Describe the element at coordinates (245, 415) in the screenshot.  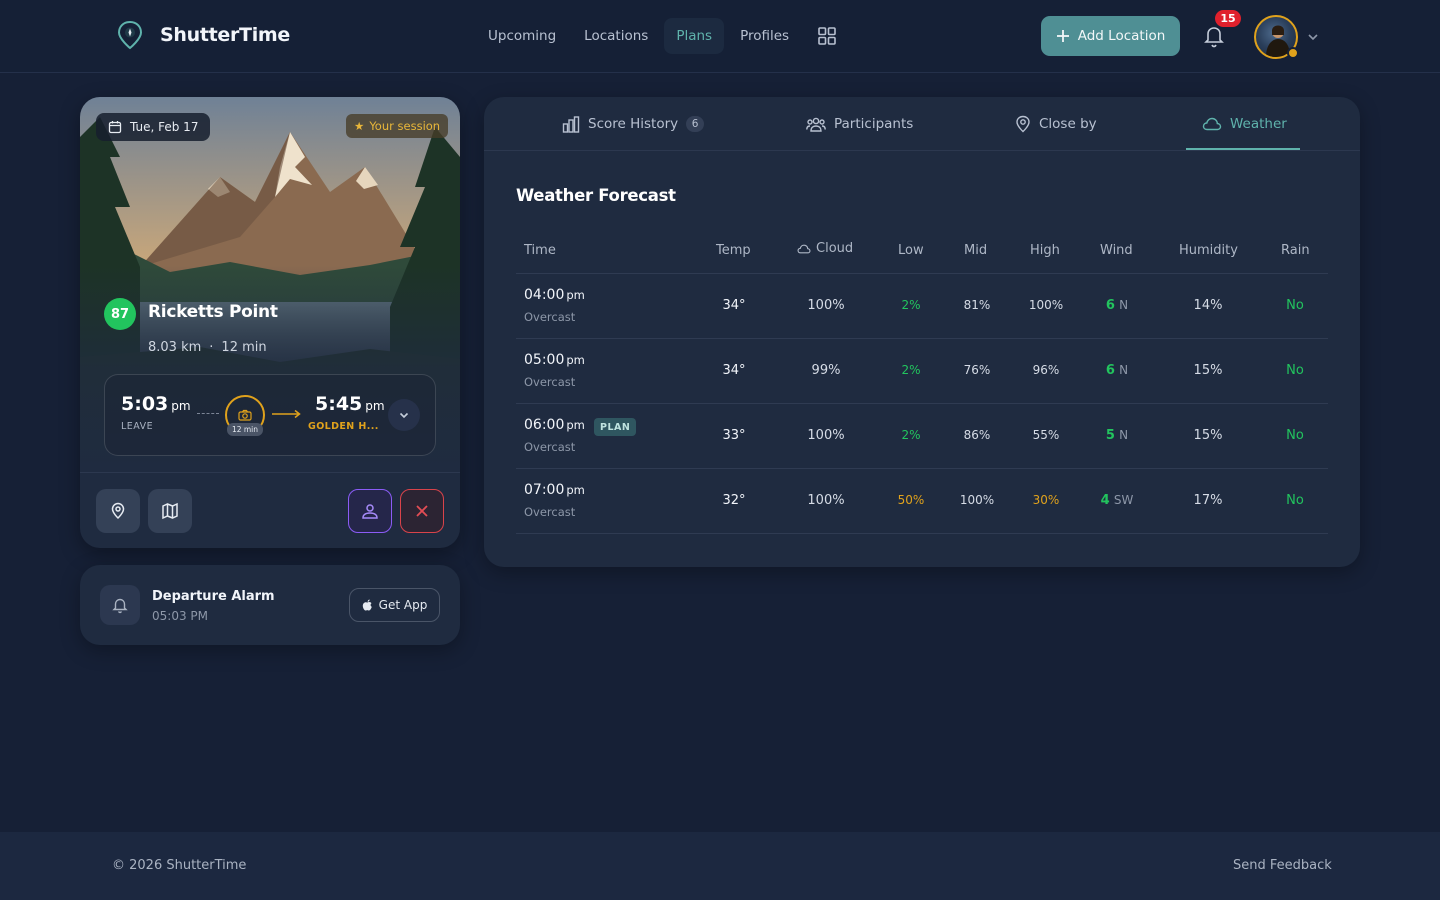
I see `camera-icon` at that location.